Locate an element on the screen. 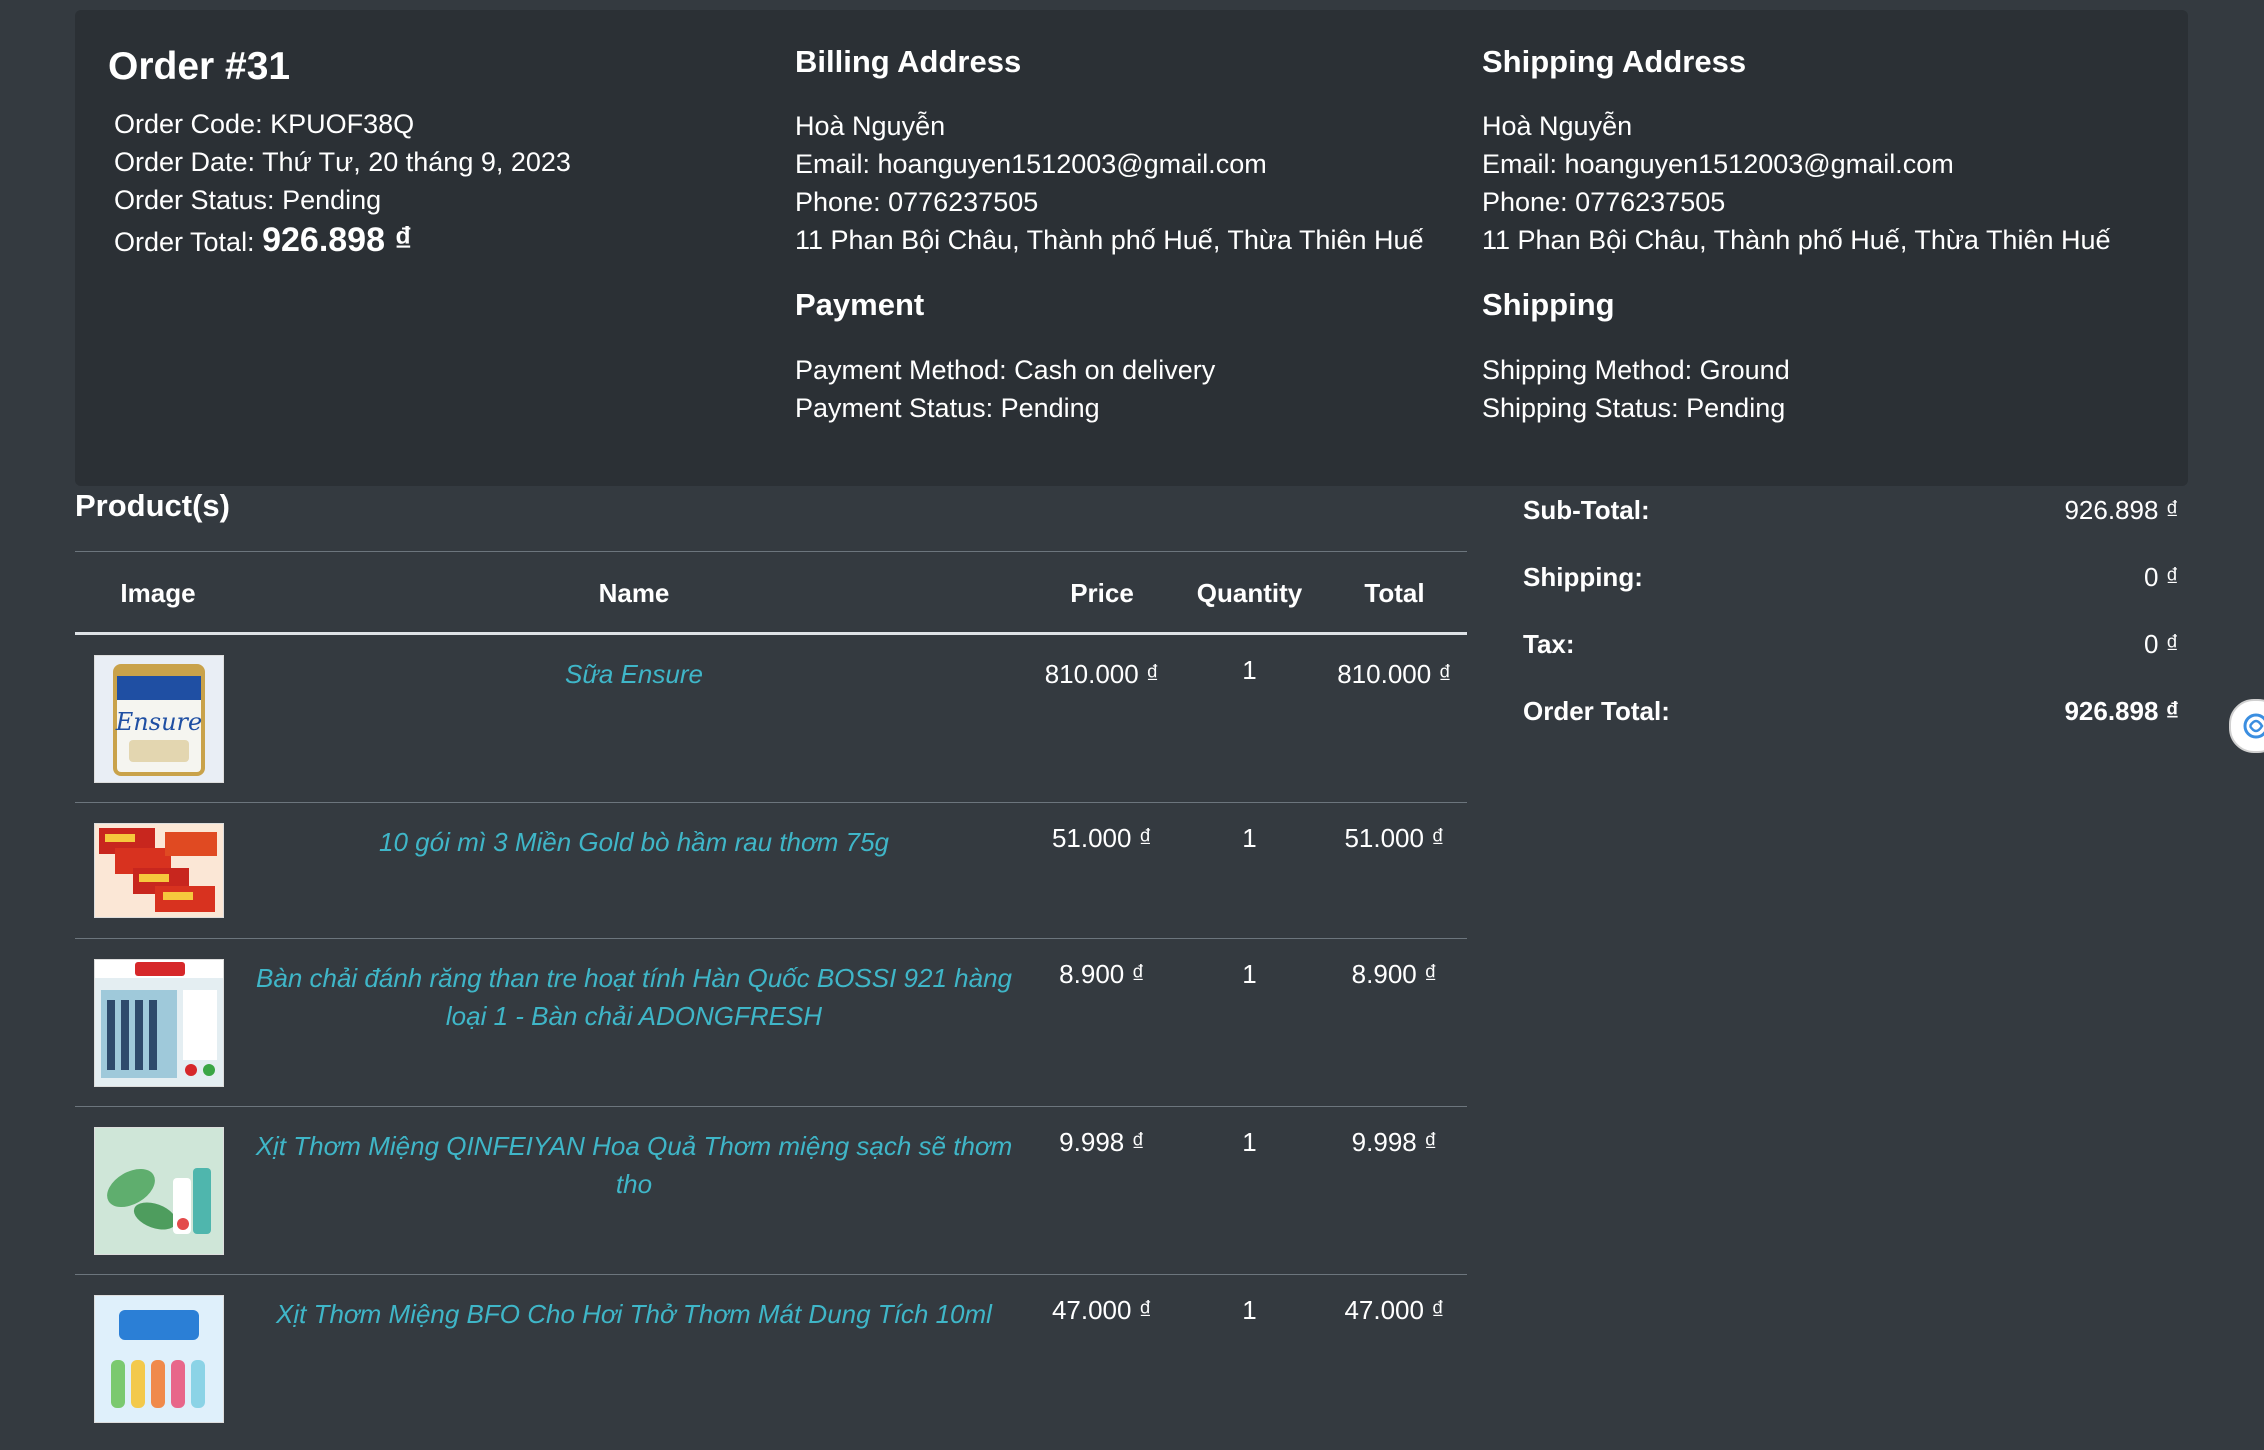 This screenshot has height=1450, width=2264. header-image: Image is located at coordinates (158, 593).